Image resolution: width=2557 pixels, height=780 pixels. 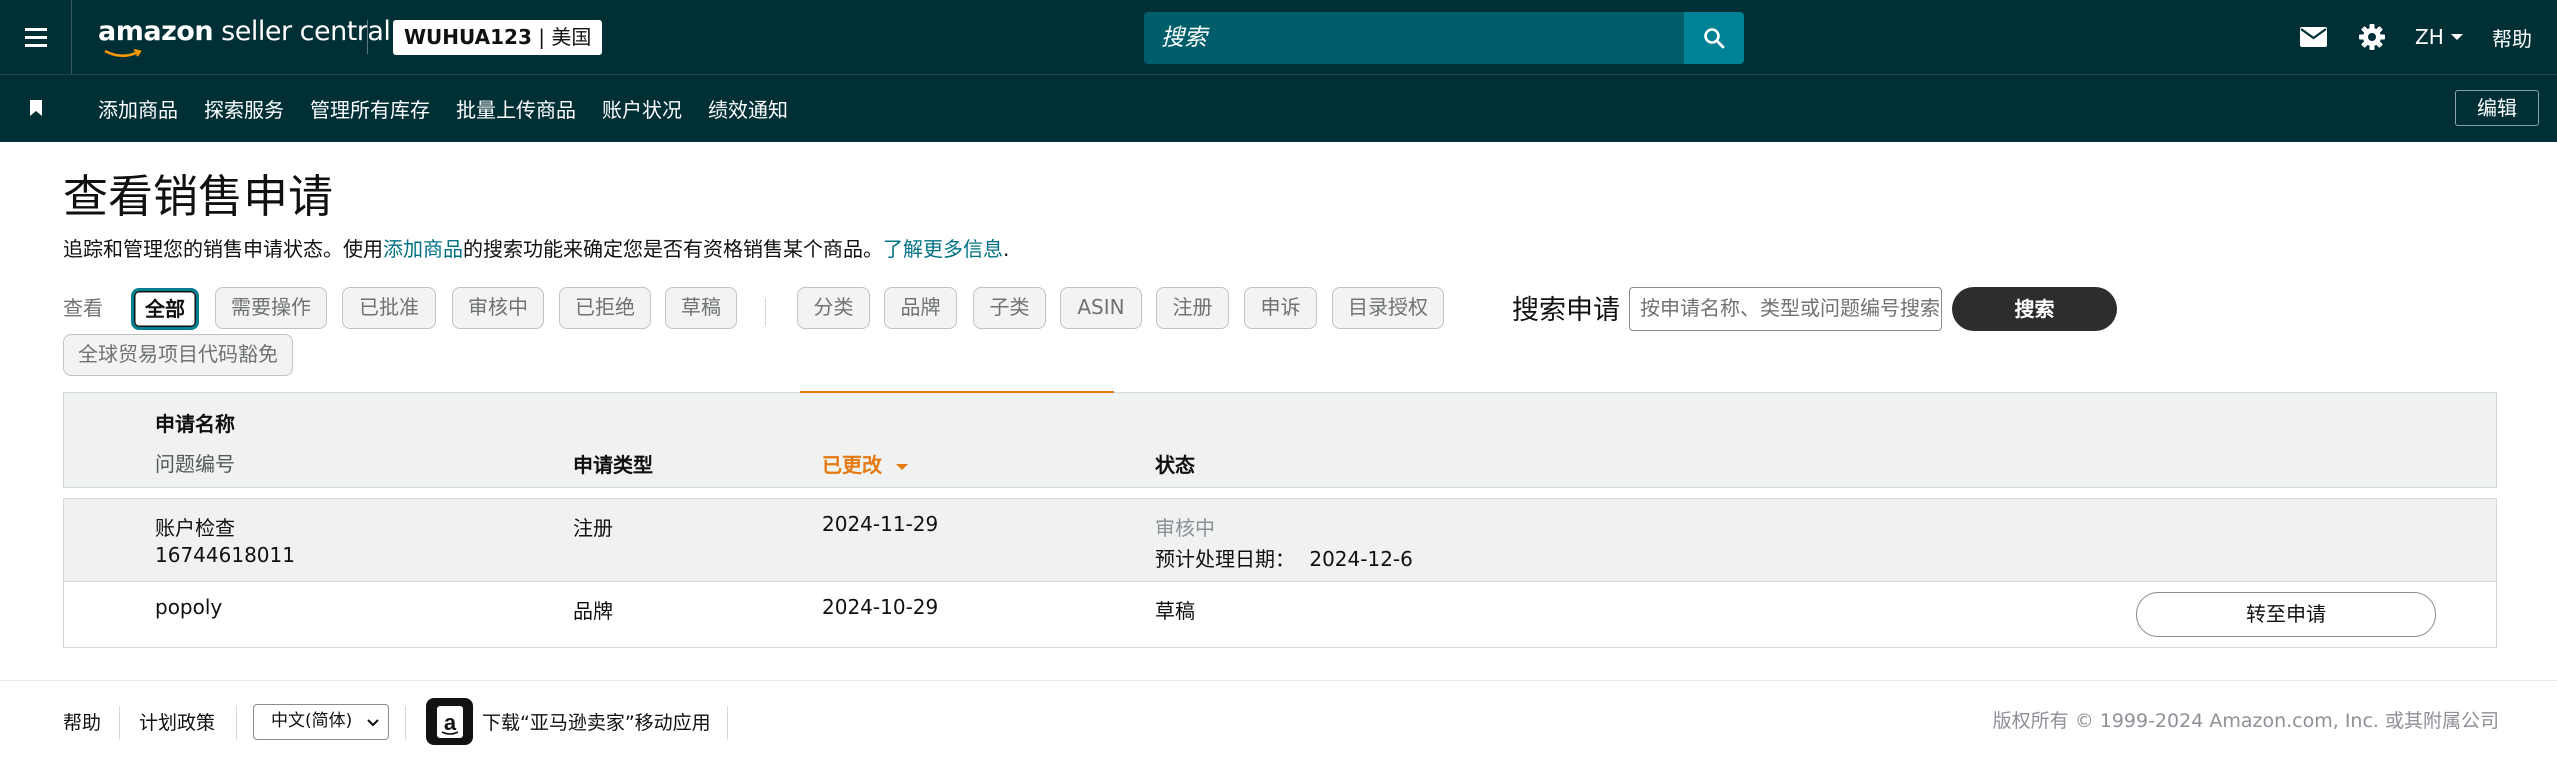 What do you see at coordinates (373, 723) in the screenshot?
I see `chevron-down-icon` at bounding box center [373, 723].